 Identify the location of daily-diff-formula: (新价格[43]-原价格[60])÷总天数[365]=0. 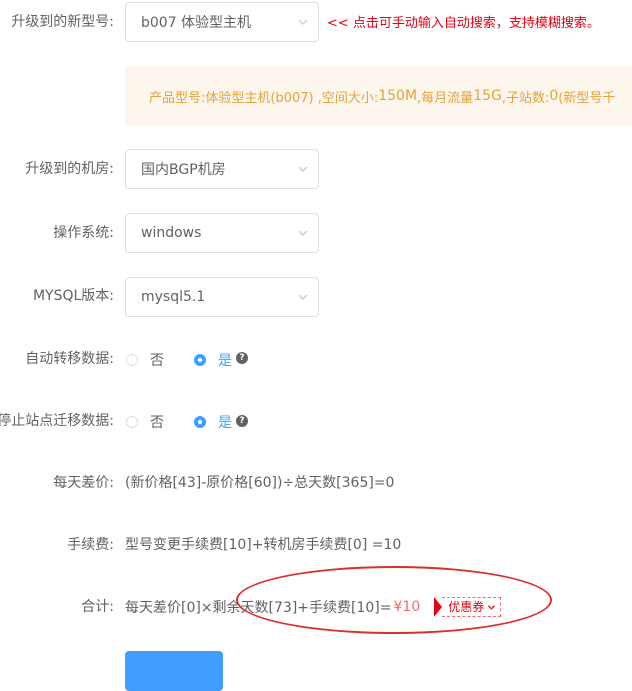
(260, 483).